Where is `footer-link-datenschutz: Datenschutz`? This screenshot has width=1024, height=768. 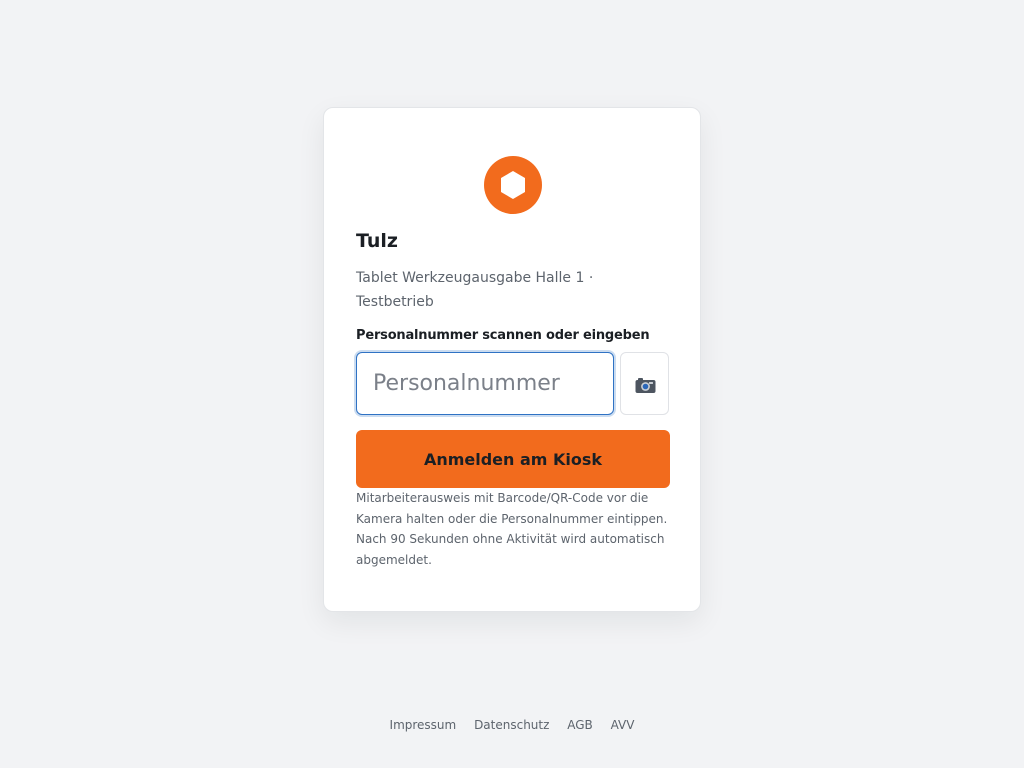 footer-link-datenschutz: Datenschutz is located at coordinates (511, 725).